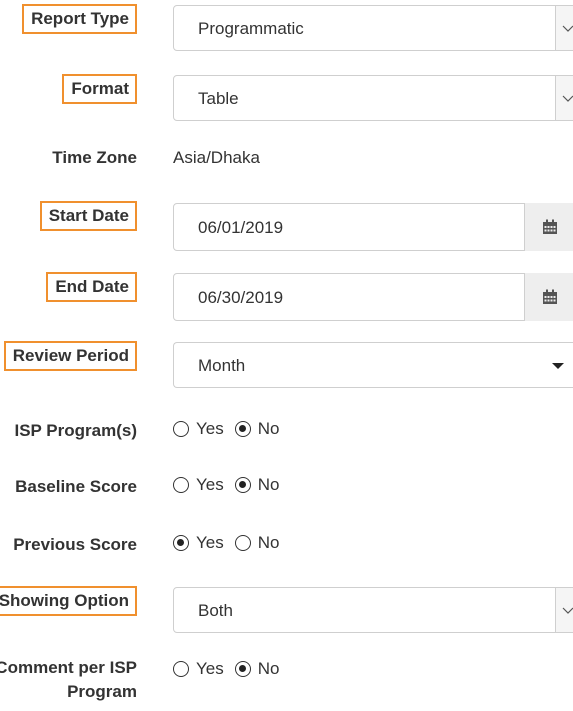 The height and width of the screenshot is (711, 573). I want to click on report-type-select: Programmatic, so click(373, 28).